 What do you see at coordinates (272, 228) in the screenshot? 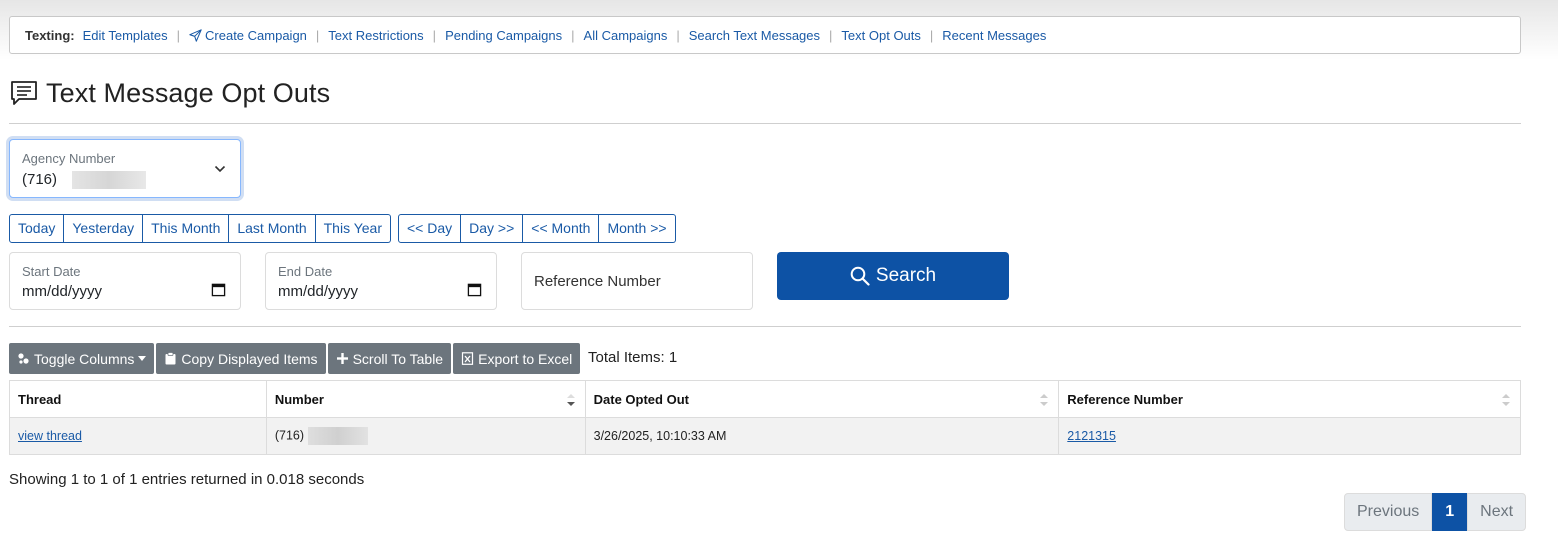
I see `last-month-button: Last Month` at bounding box center [272, 228].